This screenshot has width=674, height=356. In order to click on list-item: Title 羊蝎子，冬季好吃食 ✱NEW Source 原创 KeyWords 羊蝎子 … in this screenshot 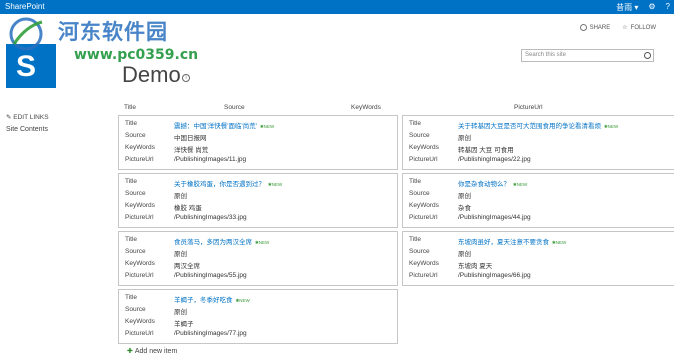, I will do `click(258, 316)`.